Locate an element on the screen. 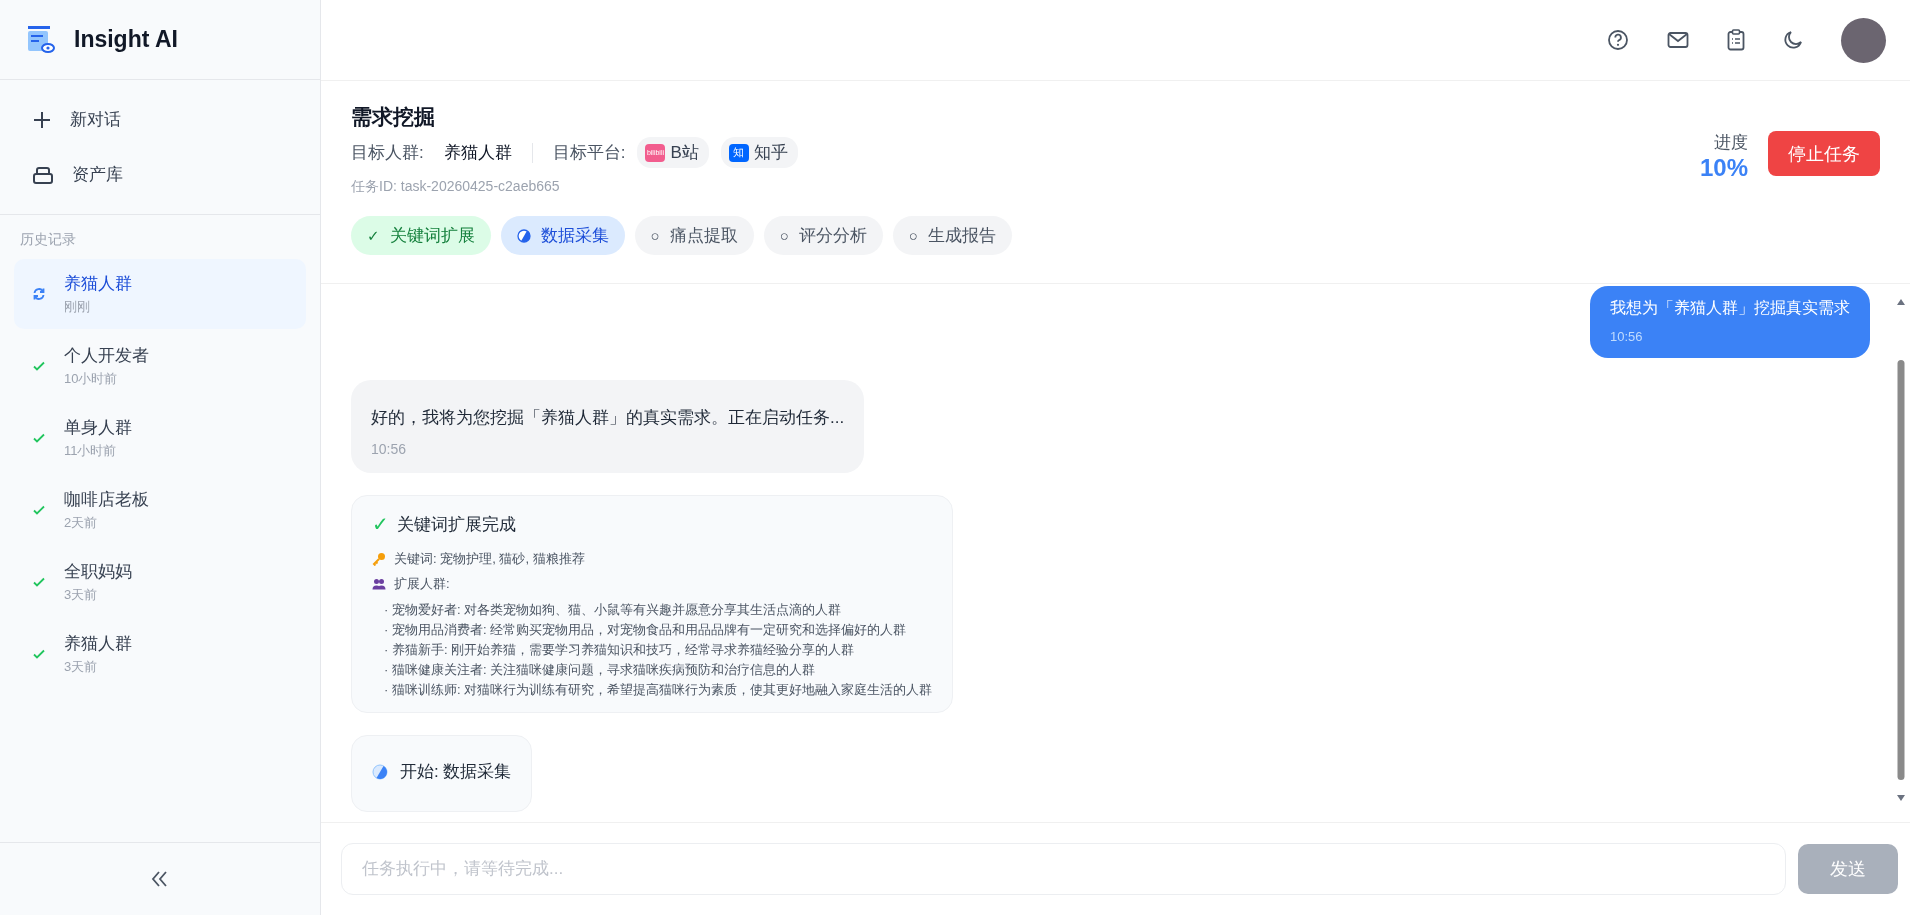 This screenshot has width=1910, height=915. sidebar-action: 资产库 is located at coordinates (160, 174).